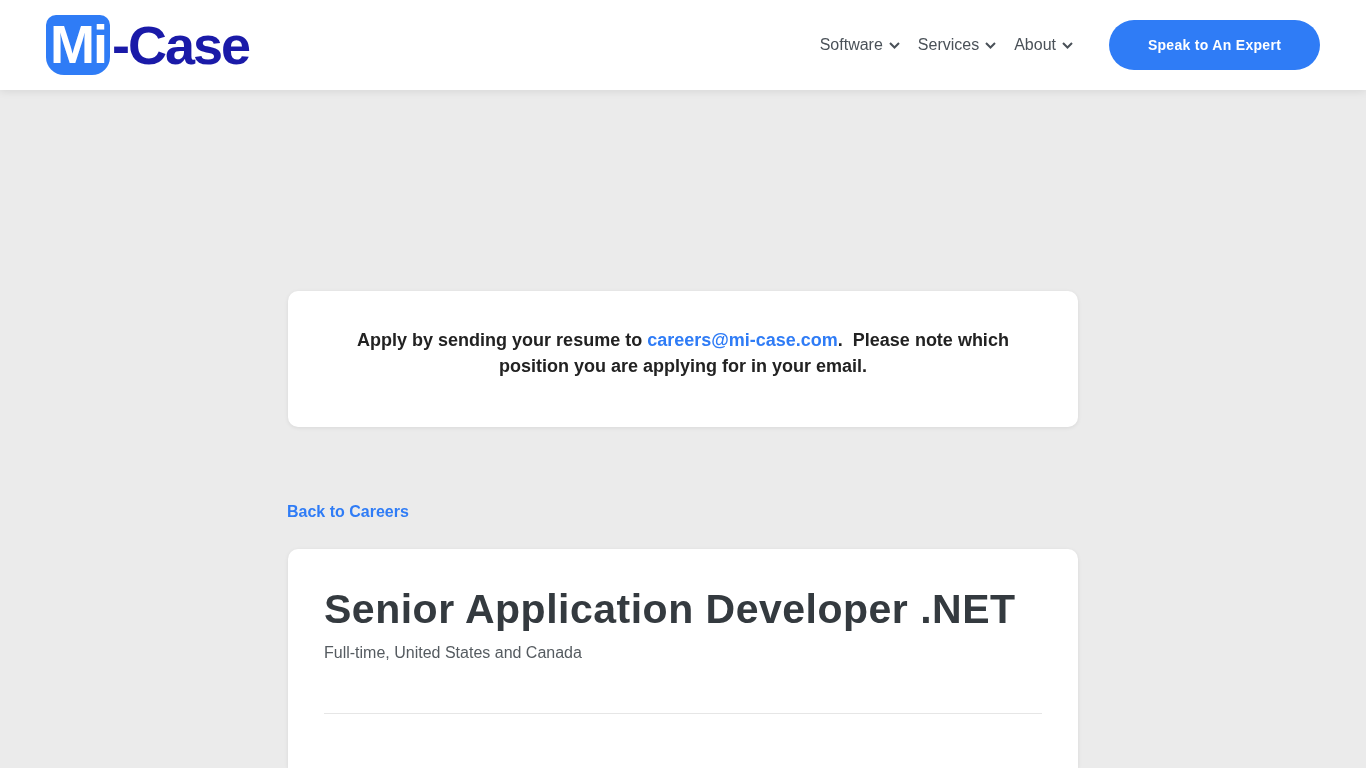 This screenshot has width=1366, height=768. What do you see at coordinates (453, 653) in the screenshot?
I see `job-details: Full-time, United States and Canada` at bounding box center [453, 653].